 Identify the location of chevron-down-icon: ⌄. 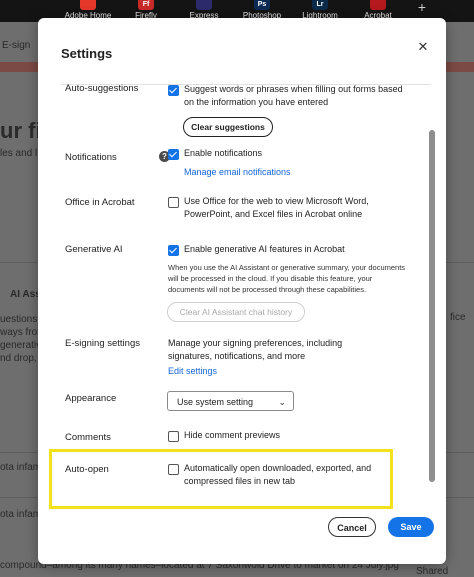
(282, 402).